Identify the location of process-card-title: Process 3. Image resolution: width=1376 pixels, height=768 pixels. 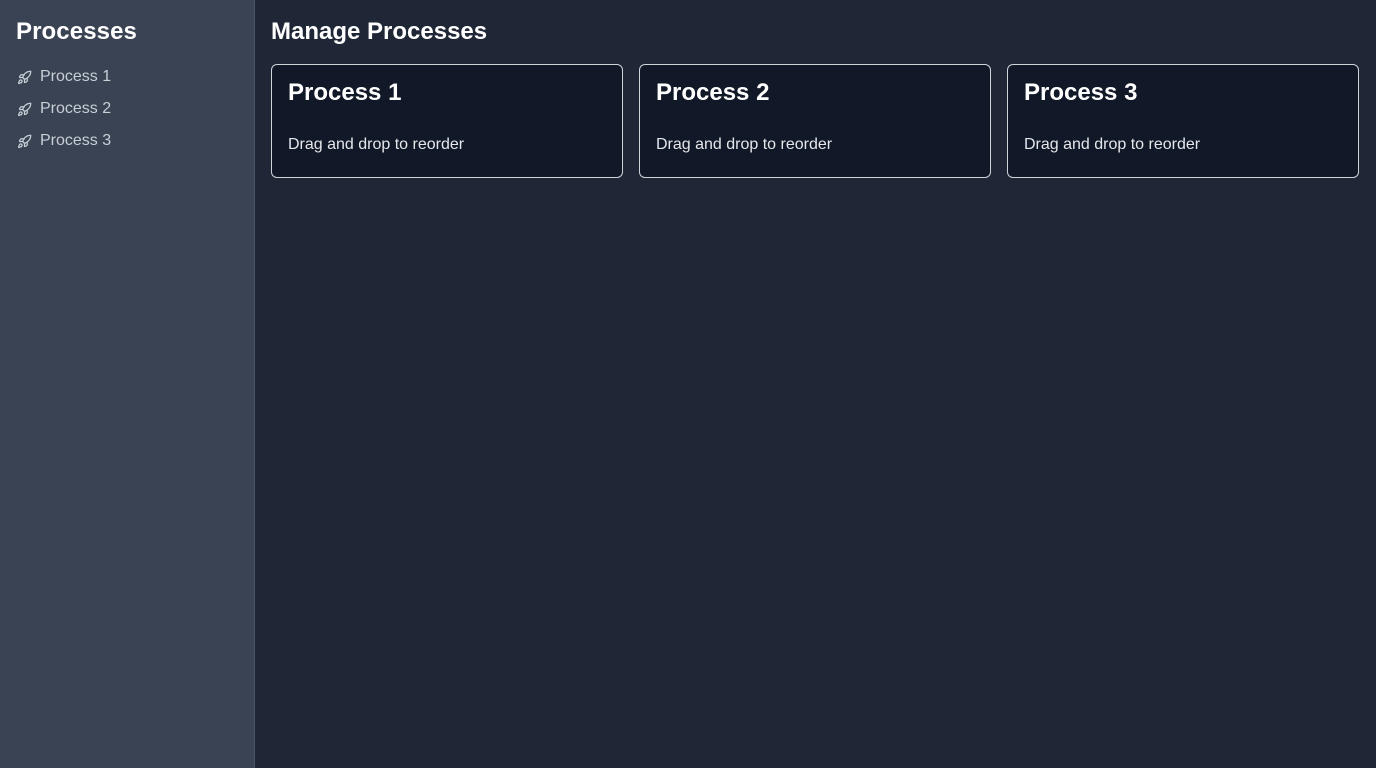
(1081, 92).